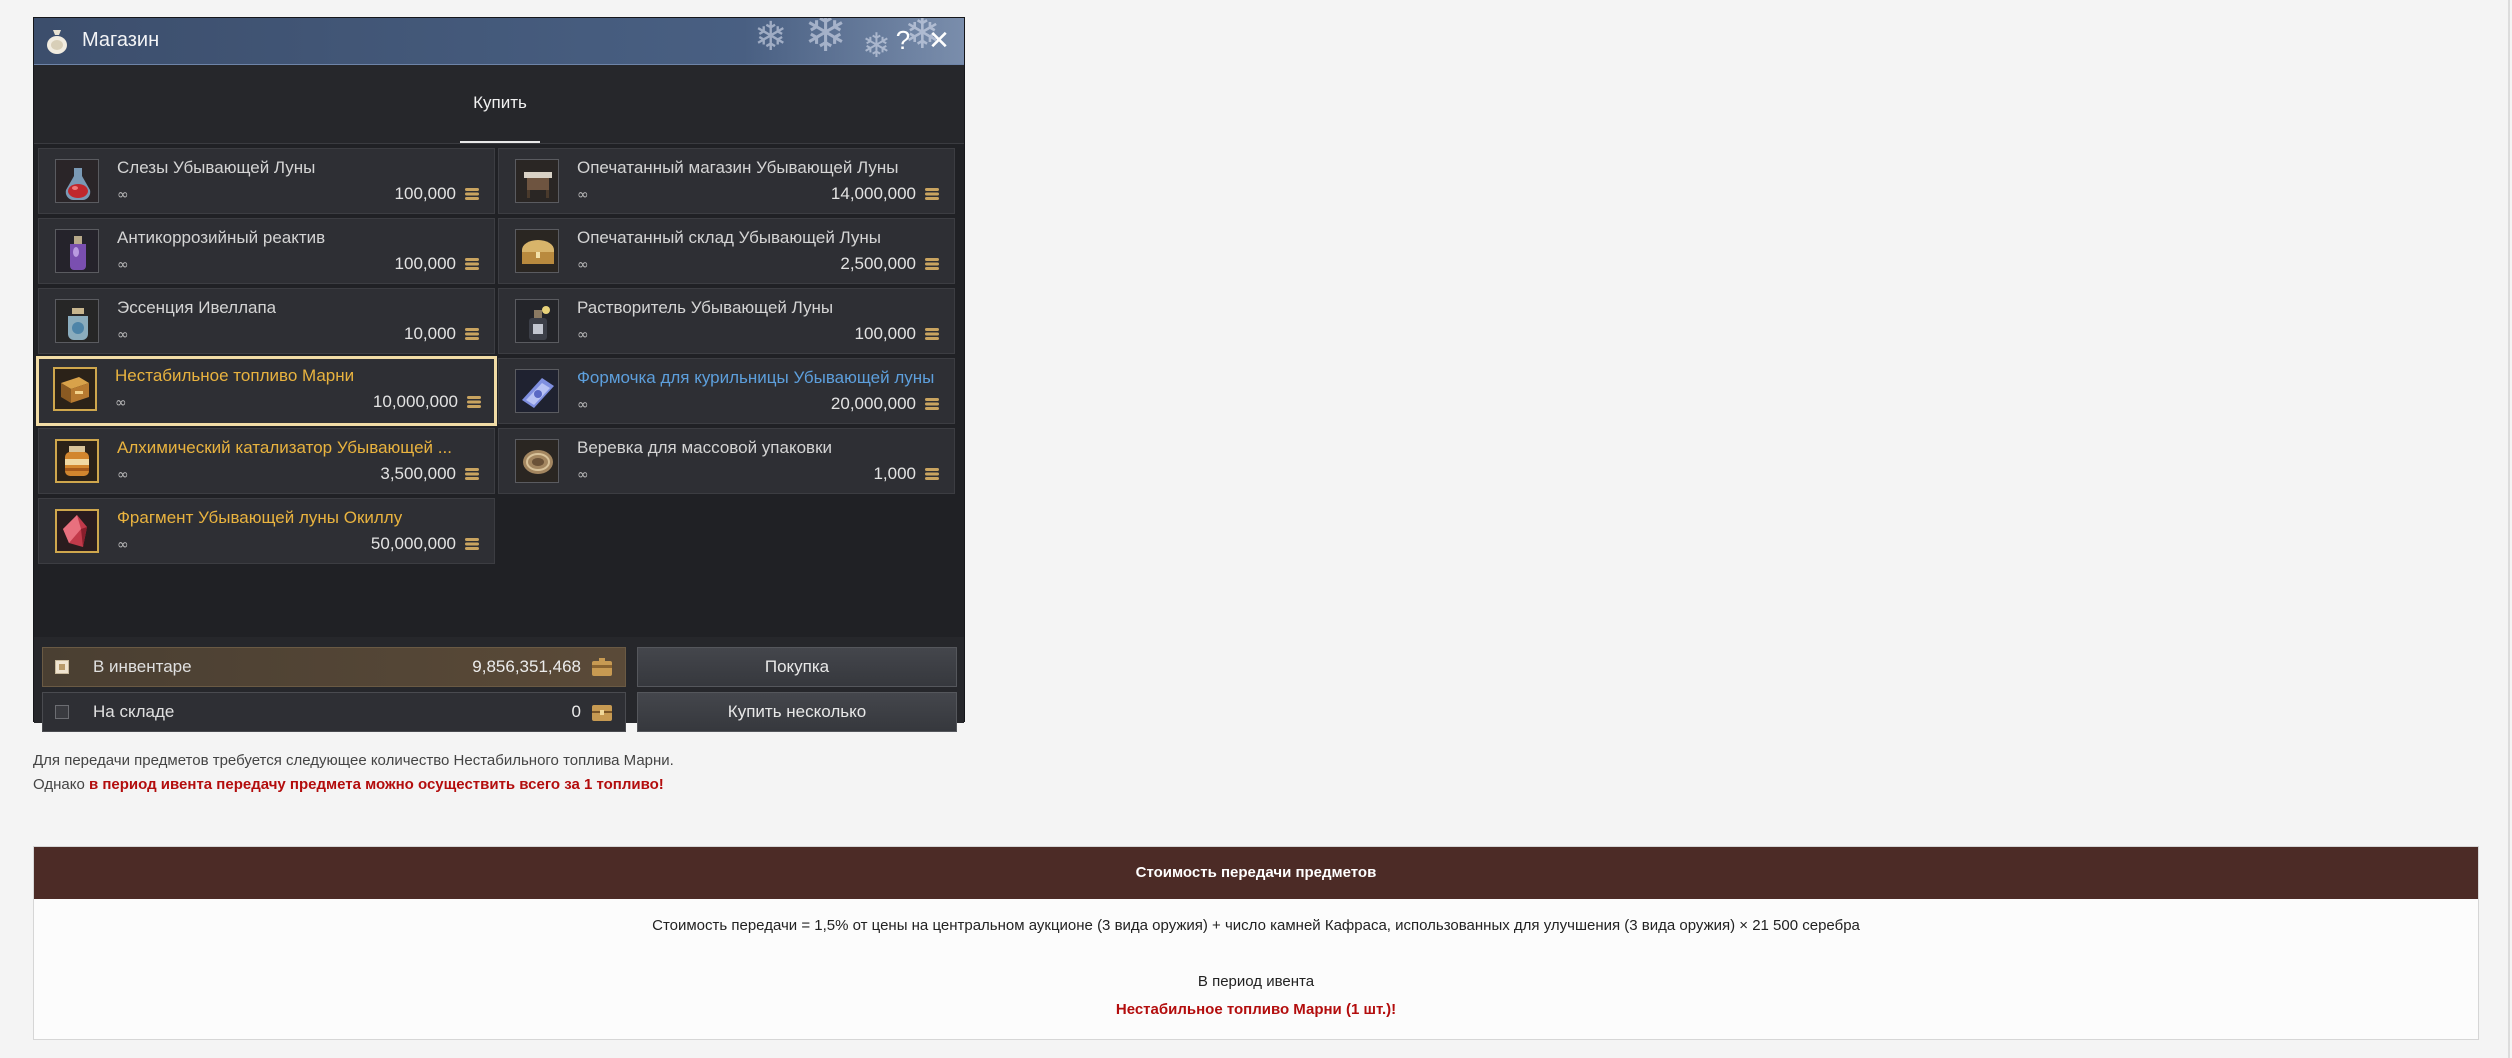 This screenshot has width=2512, height=1058. What do you see at coordinates (499, 41) in the screenshot?
I see `shop-titlebar: ❄ ❄ ❄ ❄ Магазин ? ✕` at bounding box center [499, 41].